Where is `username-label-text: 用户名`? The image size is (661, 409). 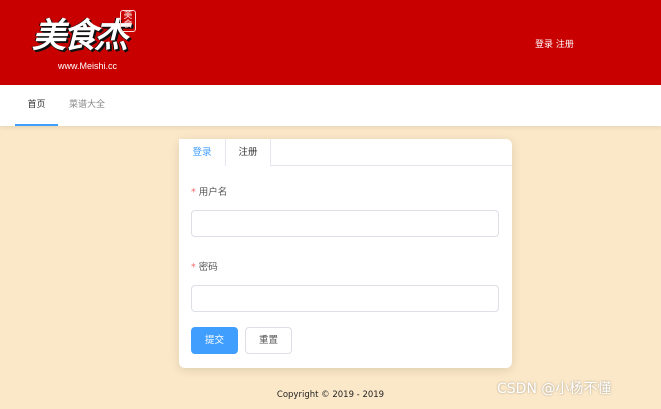 username-label-text: 用户名 is located at coordinates (213, 192).